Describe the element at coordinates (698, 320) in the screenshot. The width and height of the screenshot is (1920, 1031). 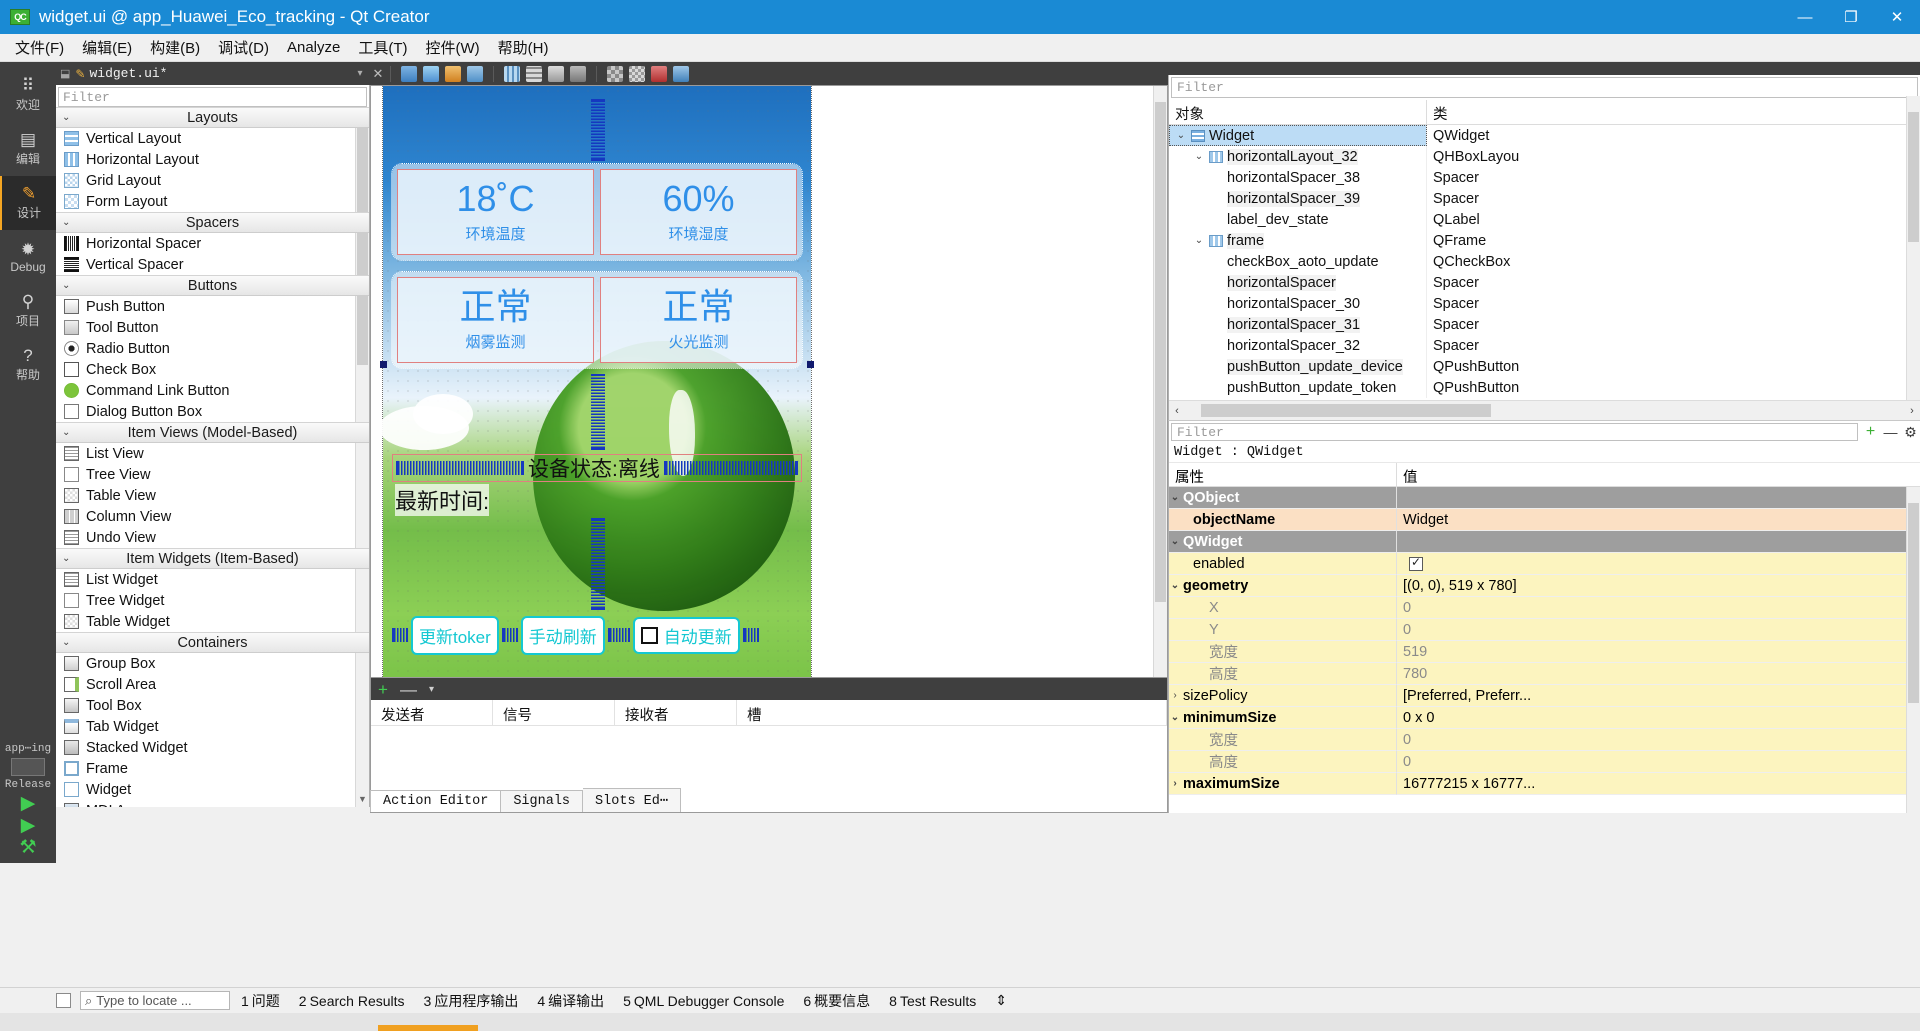
I see `card-fire: 正常 火光监测` at that location.